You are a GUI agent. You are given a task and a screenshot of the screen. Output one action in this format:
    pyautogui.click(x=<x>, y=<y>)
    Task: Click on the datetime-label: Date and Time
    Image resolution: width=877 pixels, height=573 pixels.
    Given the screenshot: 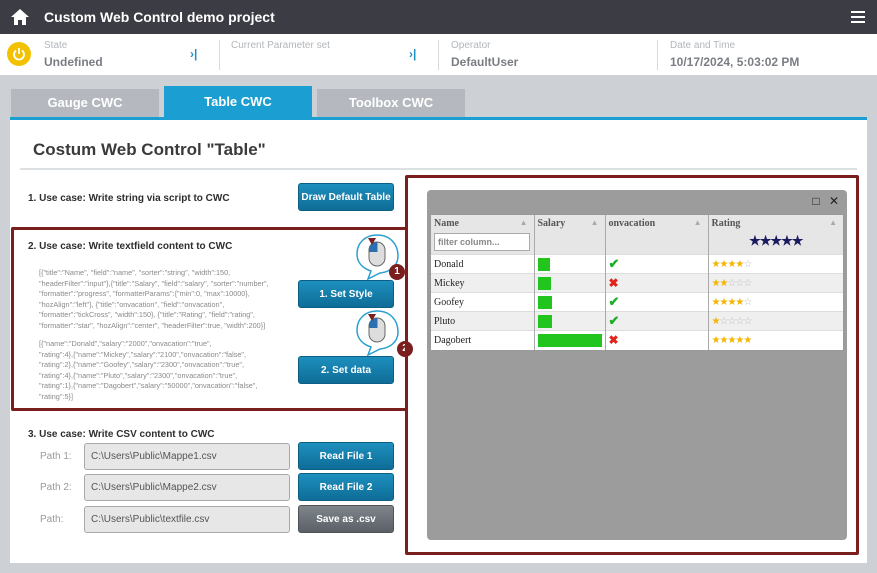 What is the action you would take?
    pyautogui.click(x=703, y=45)
    